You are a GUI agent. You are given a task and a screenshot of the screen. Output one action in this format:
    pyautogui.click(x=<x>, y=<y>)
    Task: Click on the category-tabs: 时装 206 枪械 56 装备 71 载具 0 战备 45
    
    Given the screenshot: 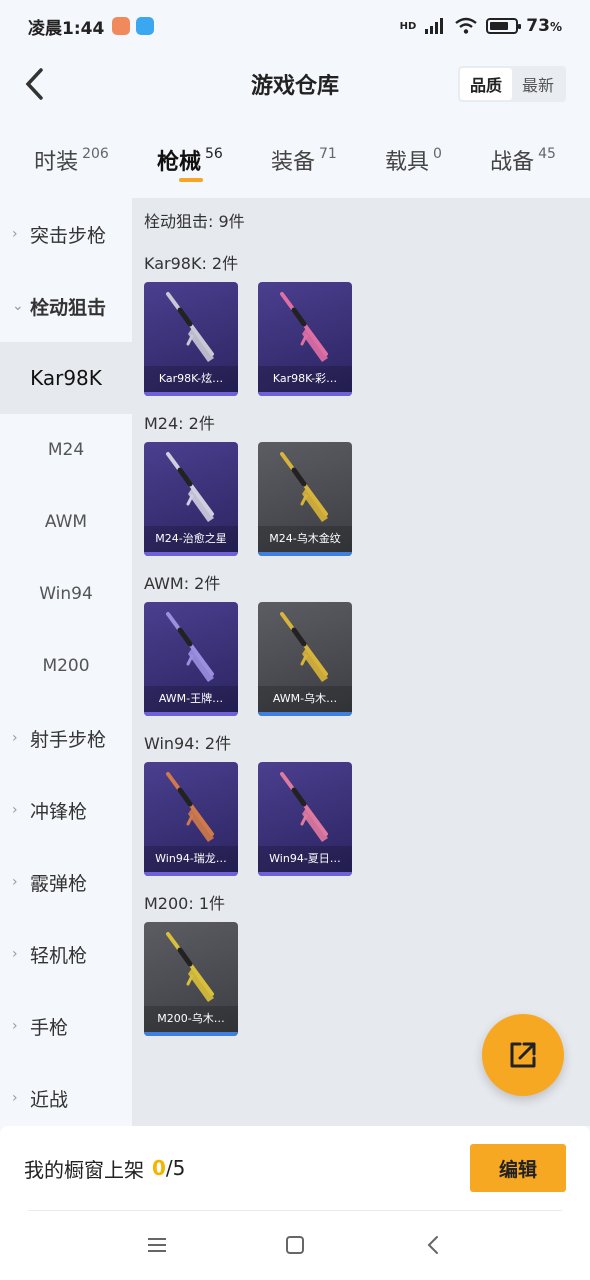 What is the action you would take?
    pyautogui.click(x=295, y=161)
    